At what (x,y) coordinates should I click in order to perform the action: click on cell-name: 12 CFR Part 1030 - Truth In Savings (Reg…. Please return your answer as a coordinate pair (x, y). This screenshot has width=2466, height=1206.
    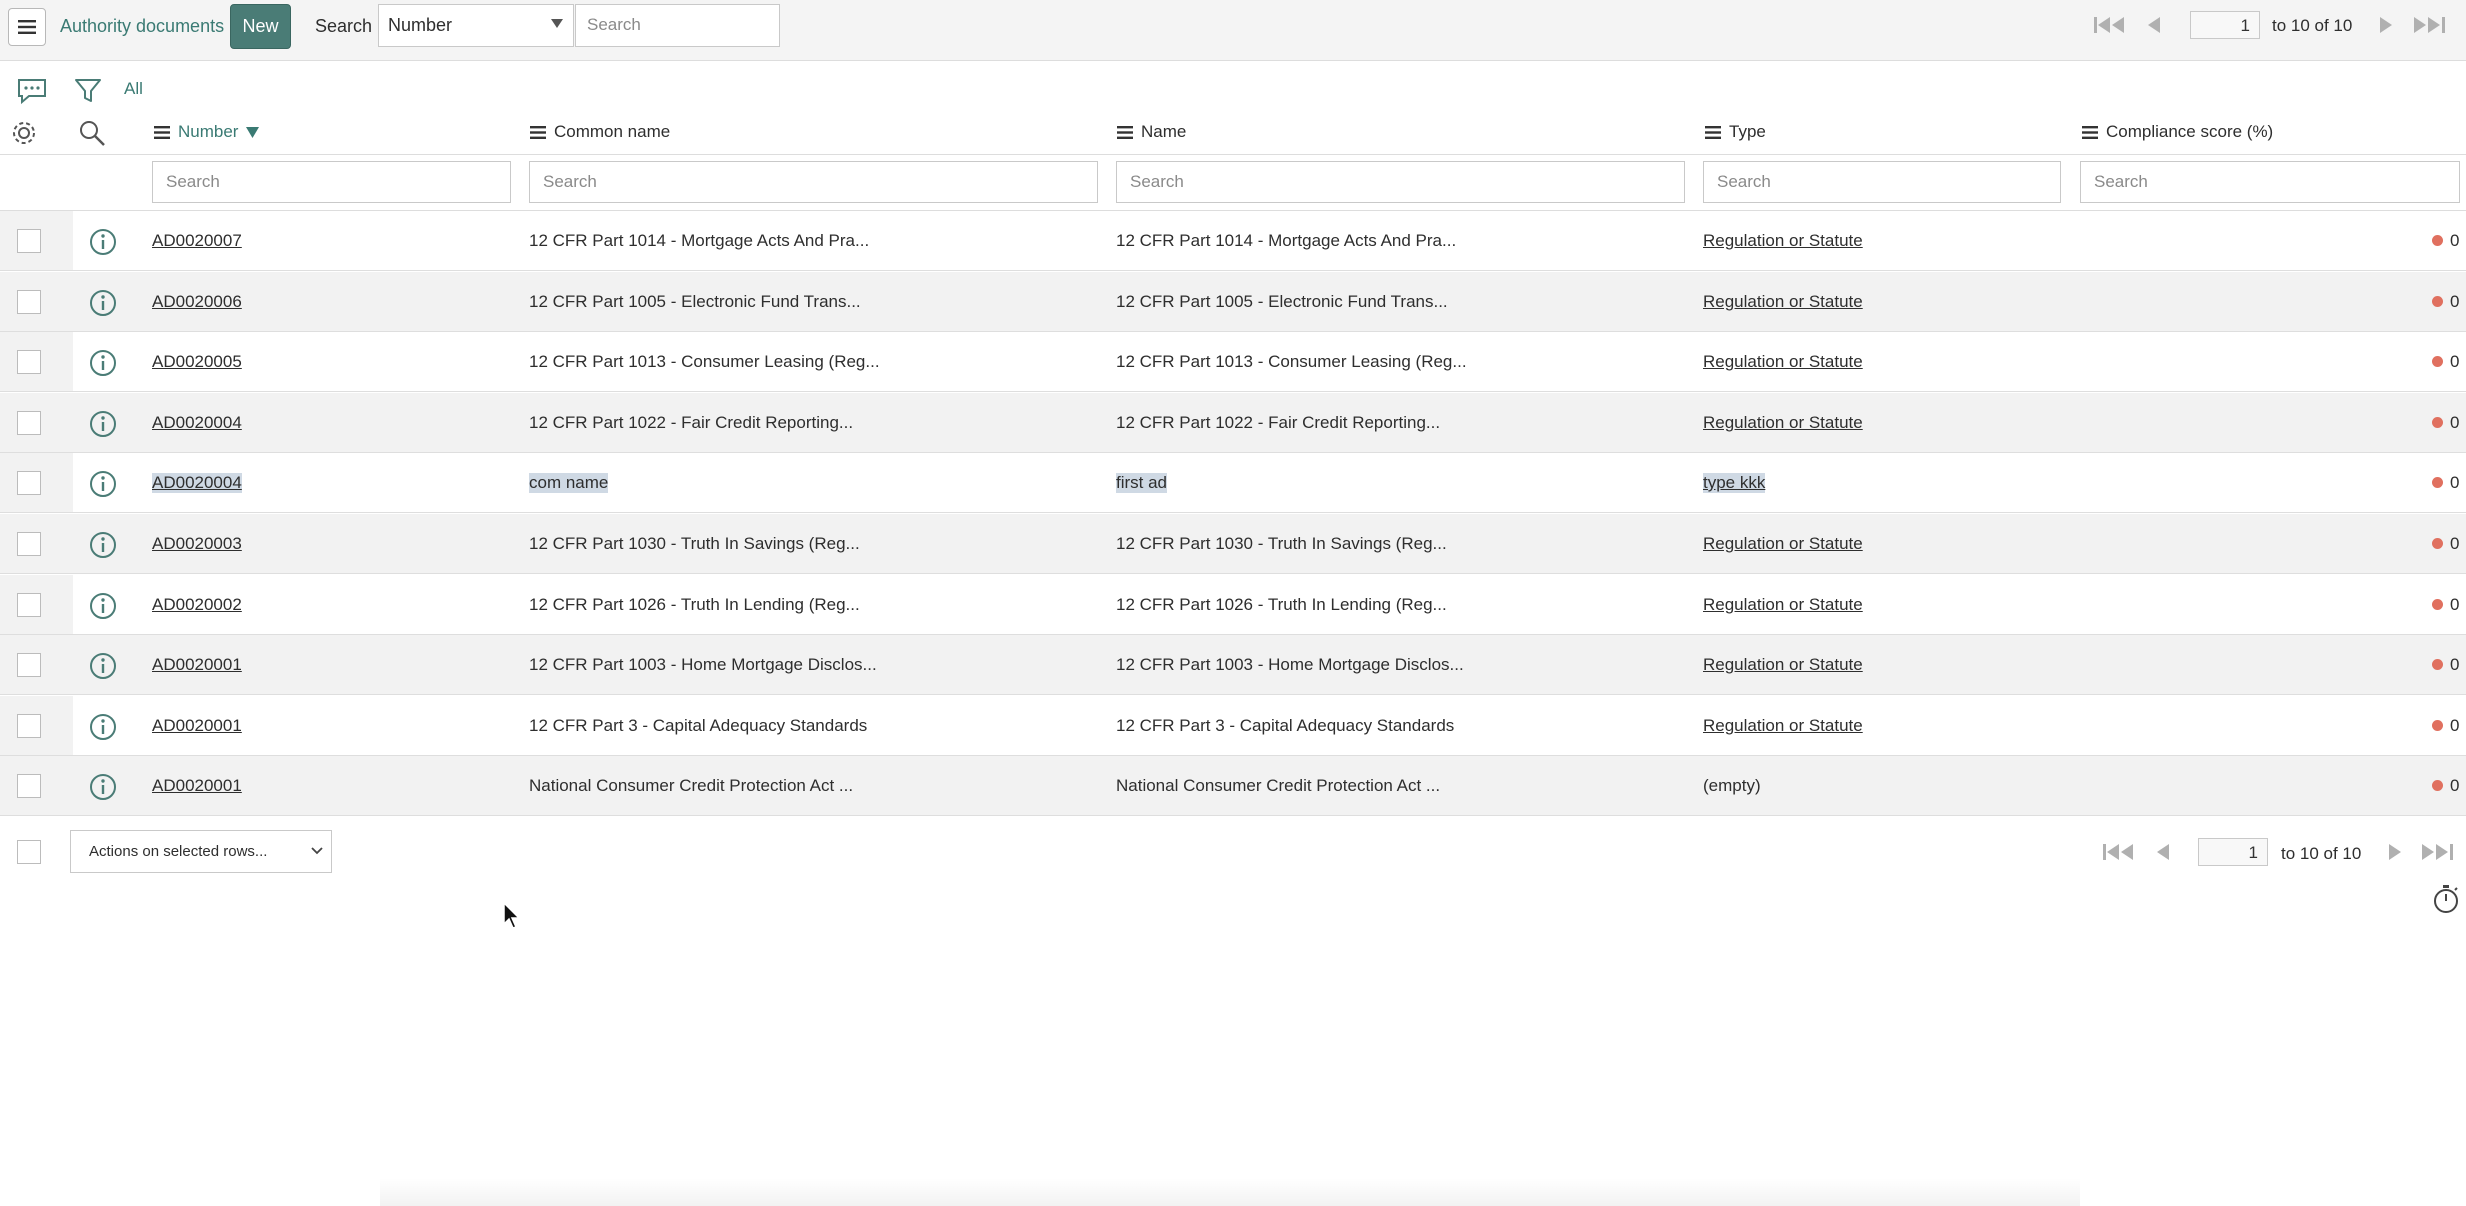
    Looking at the image, I should click on (1281, 543).